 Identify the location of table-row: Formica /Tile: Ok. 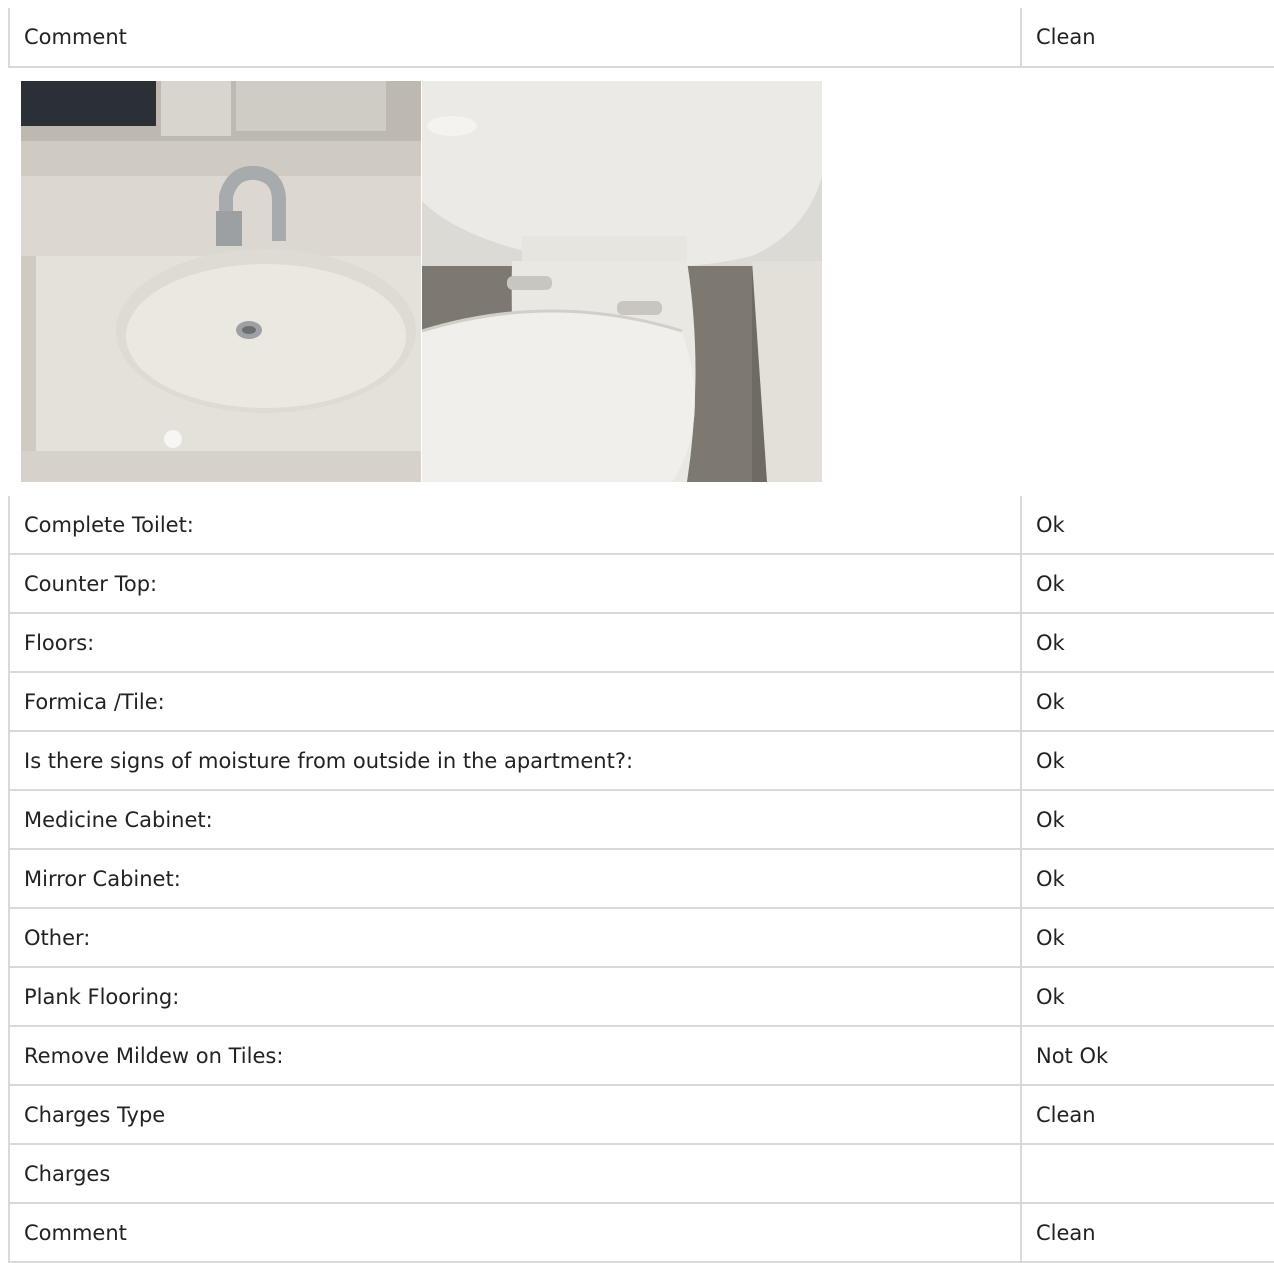
(641, 702).